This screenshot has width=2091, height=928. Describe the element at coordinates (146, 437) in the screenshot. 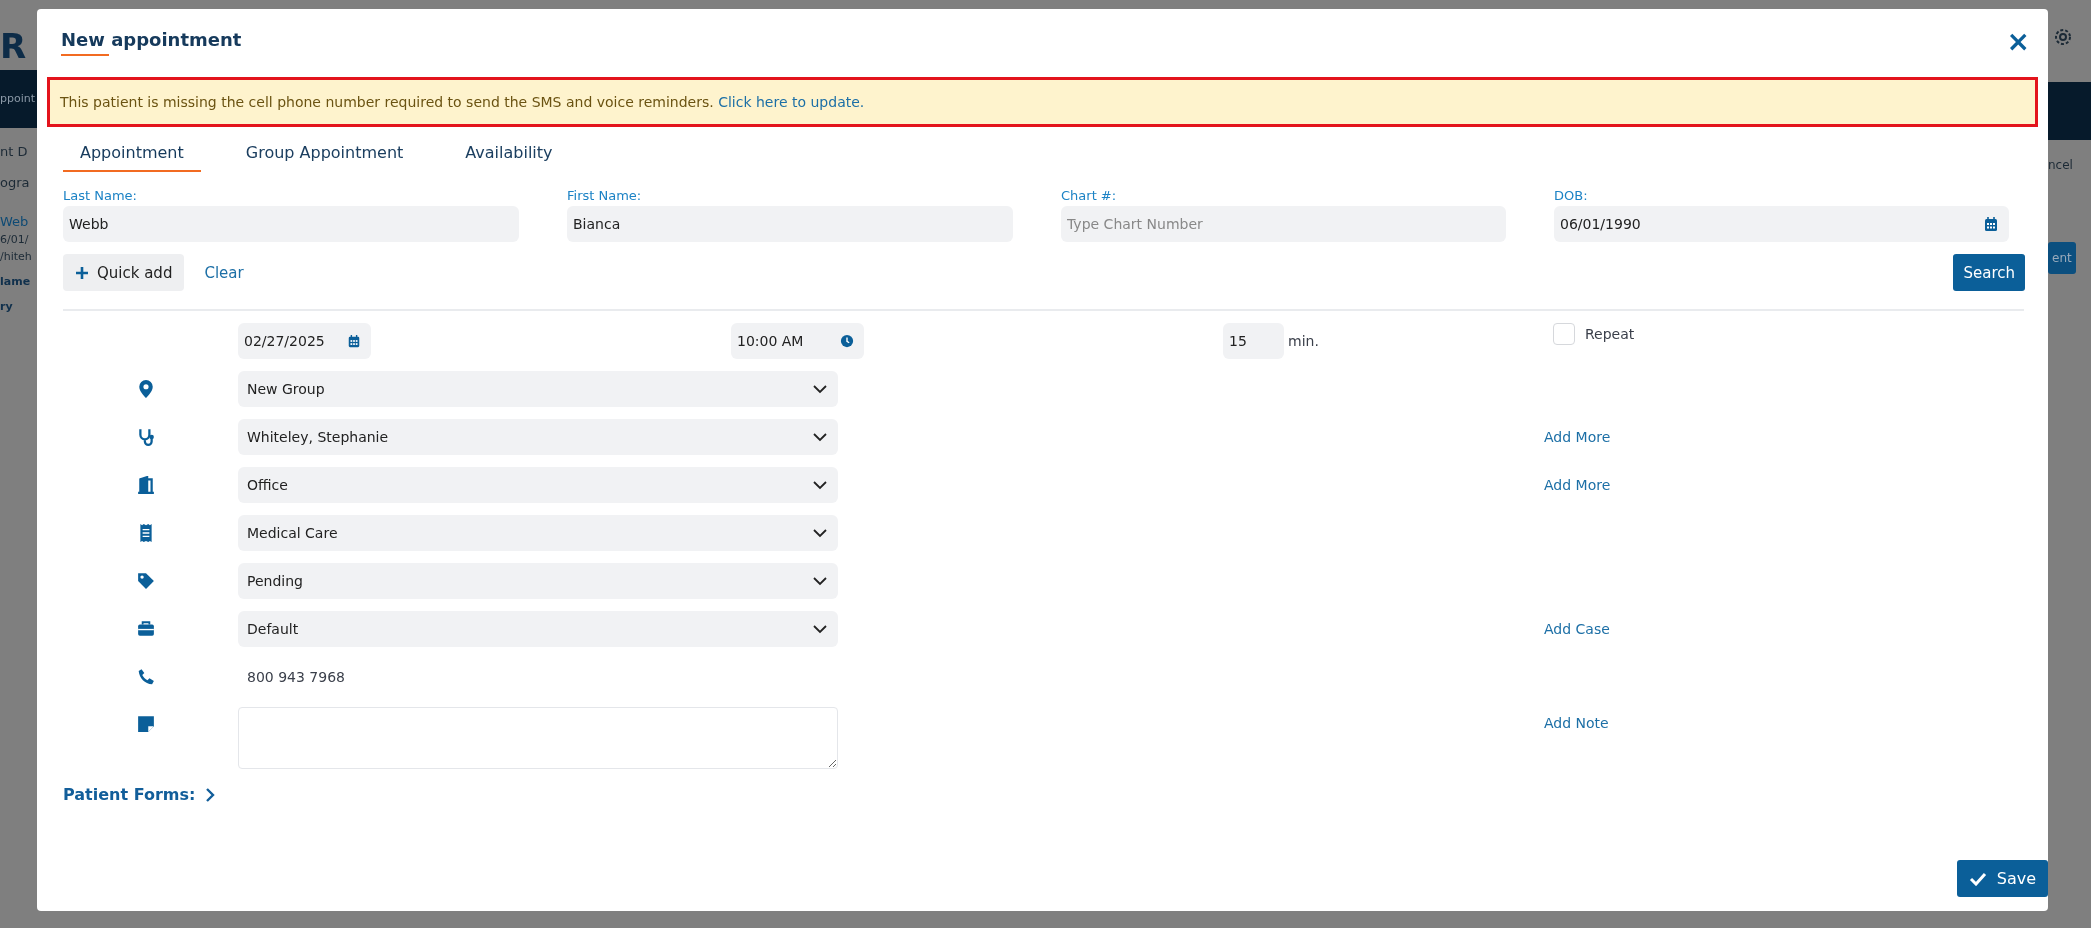

I see `stethoscope-icon` at that location.